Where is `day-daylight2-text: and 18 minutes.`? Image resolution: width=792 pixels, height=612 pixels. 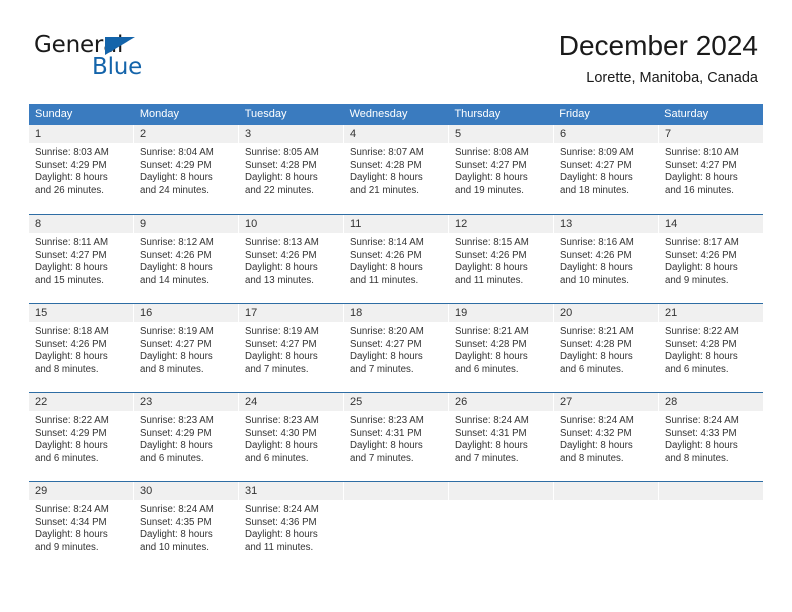 day-daylight2-text: and 18 minutes. is located at coordinates (594, 190).